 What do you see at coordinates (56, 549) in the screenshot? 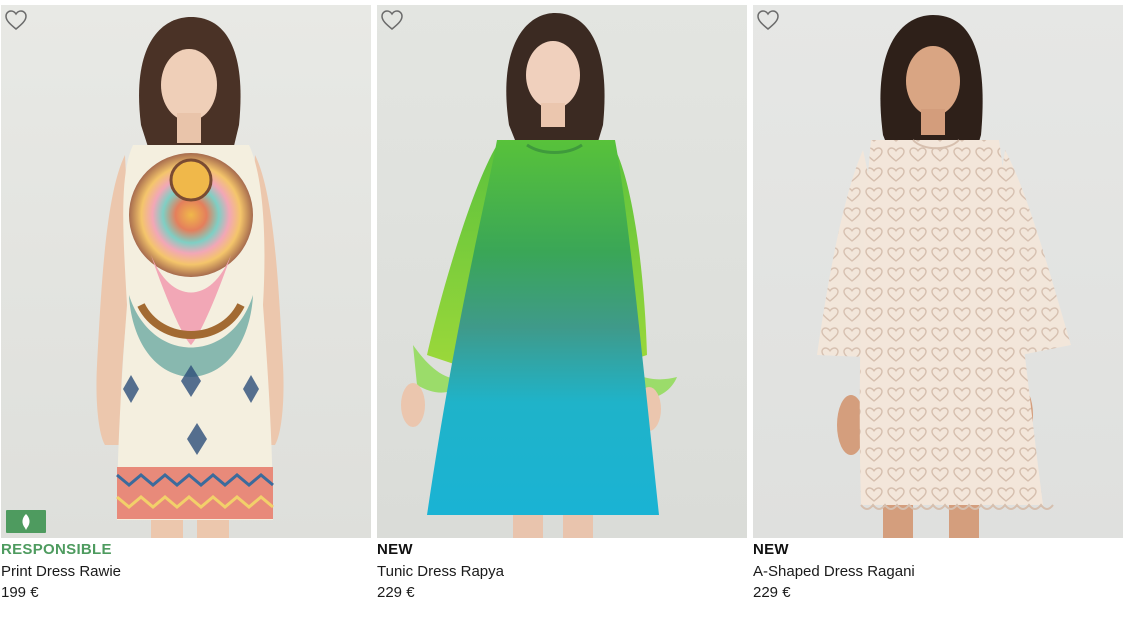
I see `product-tag: RESPONSIBLE` at bounding box center [56, 549].